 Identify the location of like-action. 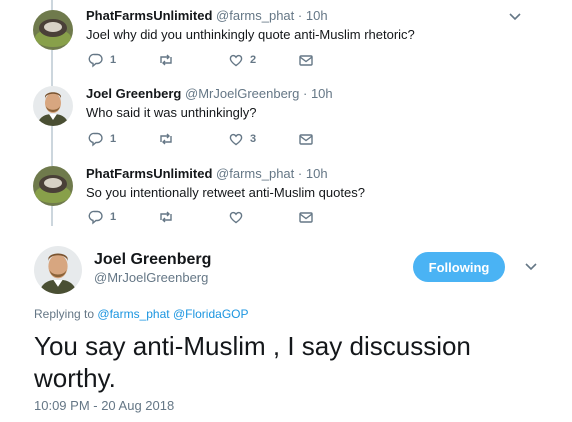
(263, 217).